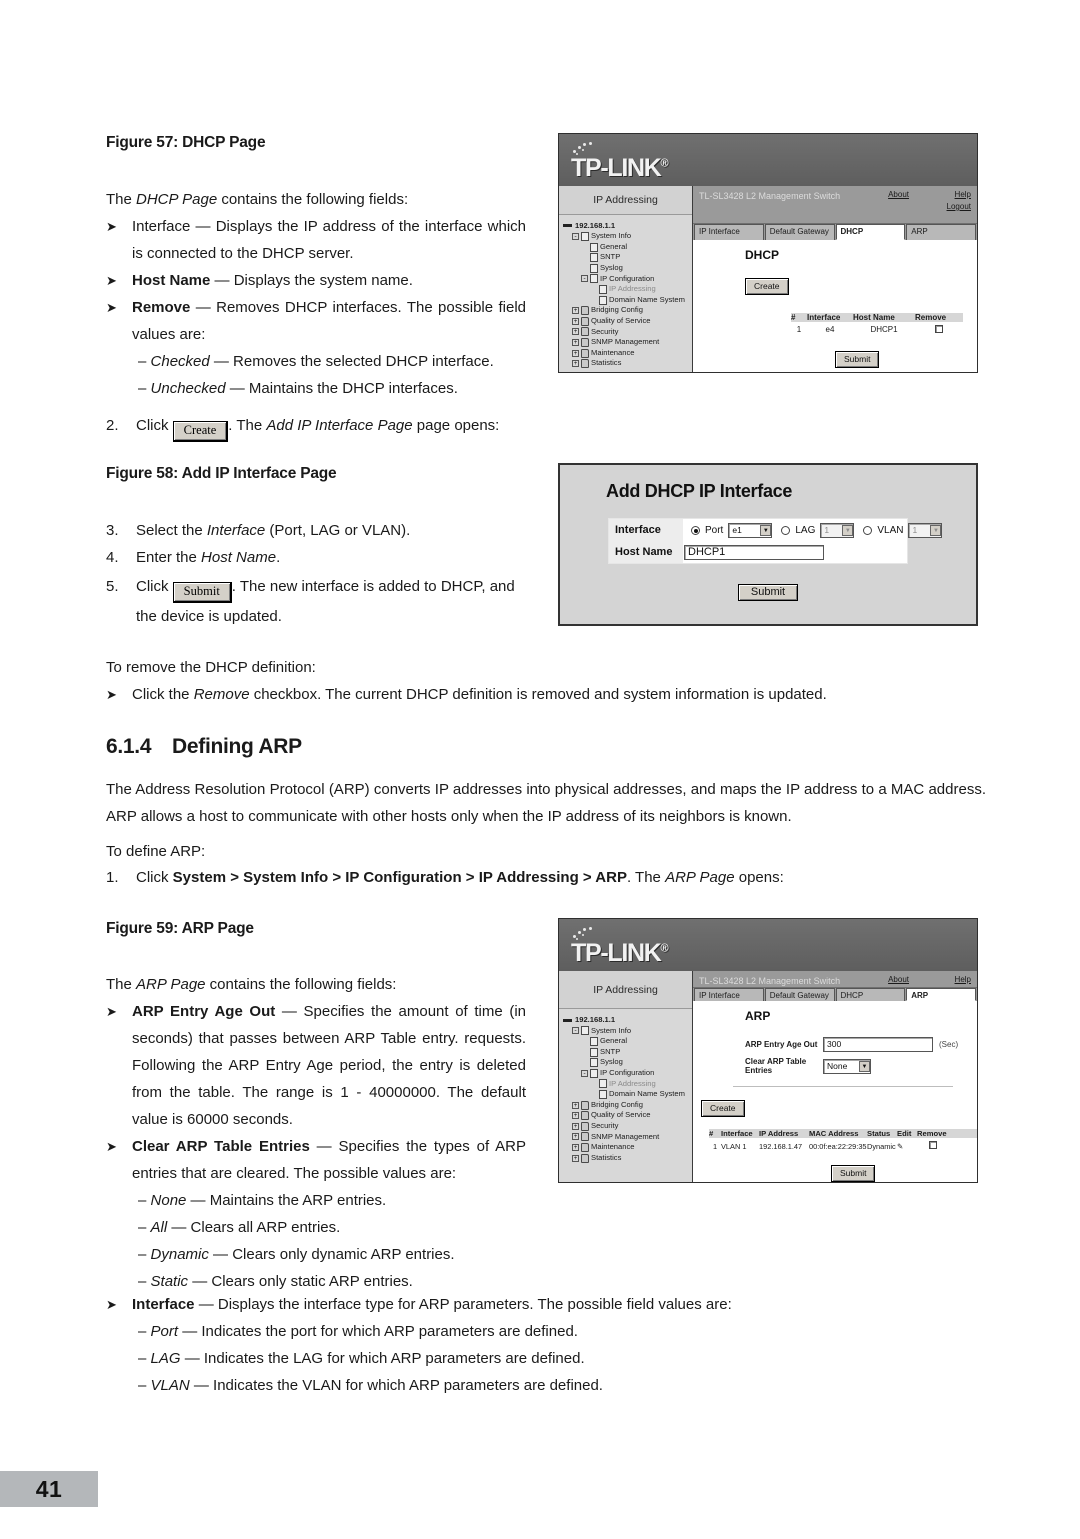  What do you see at coordinates (152, 586) in the screenshot?
I see `step-click-label: Click` at bounding box center [152, 586].